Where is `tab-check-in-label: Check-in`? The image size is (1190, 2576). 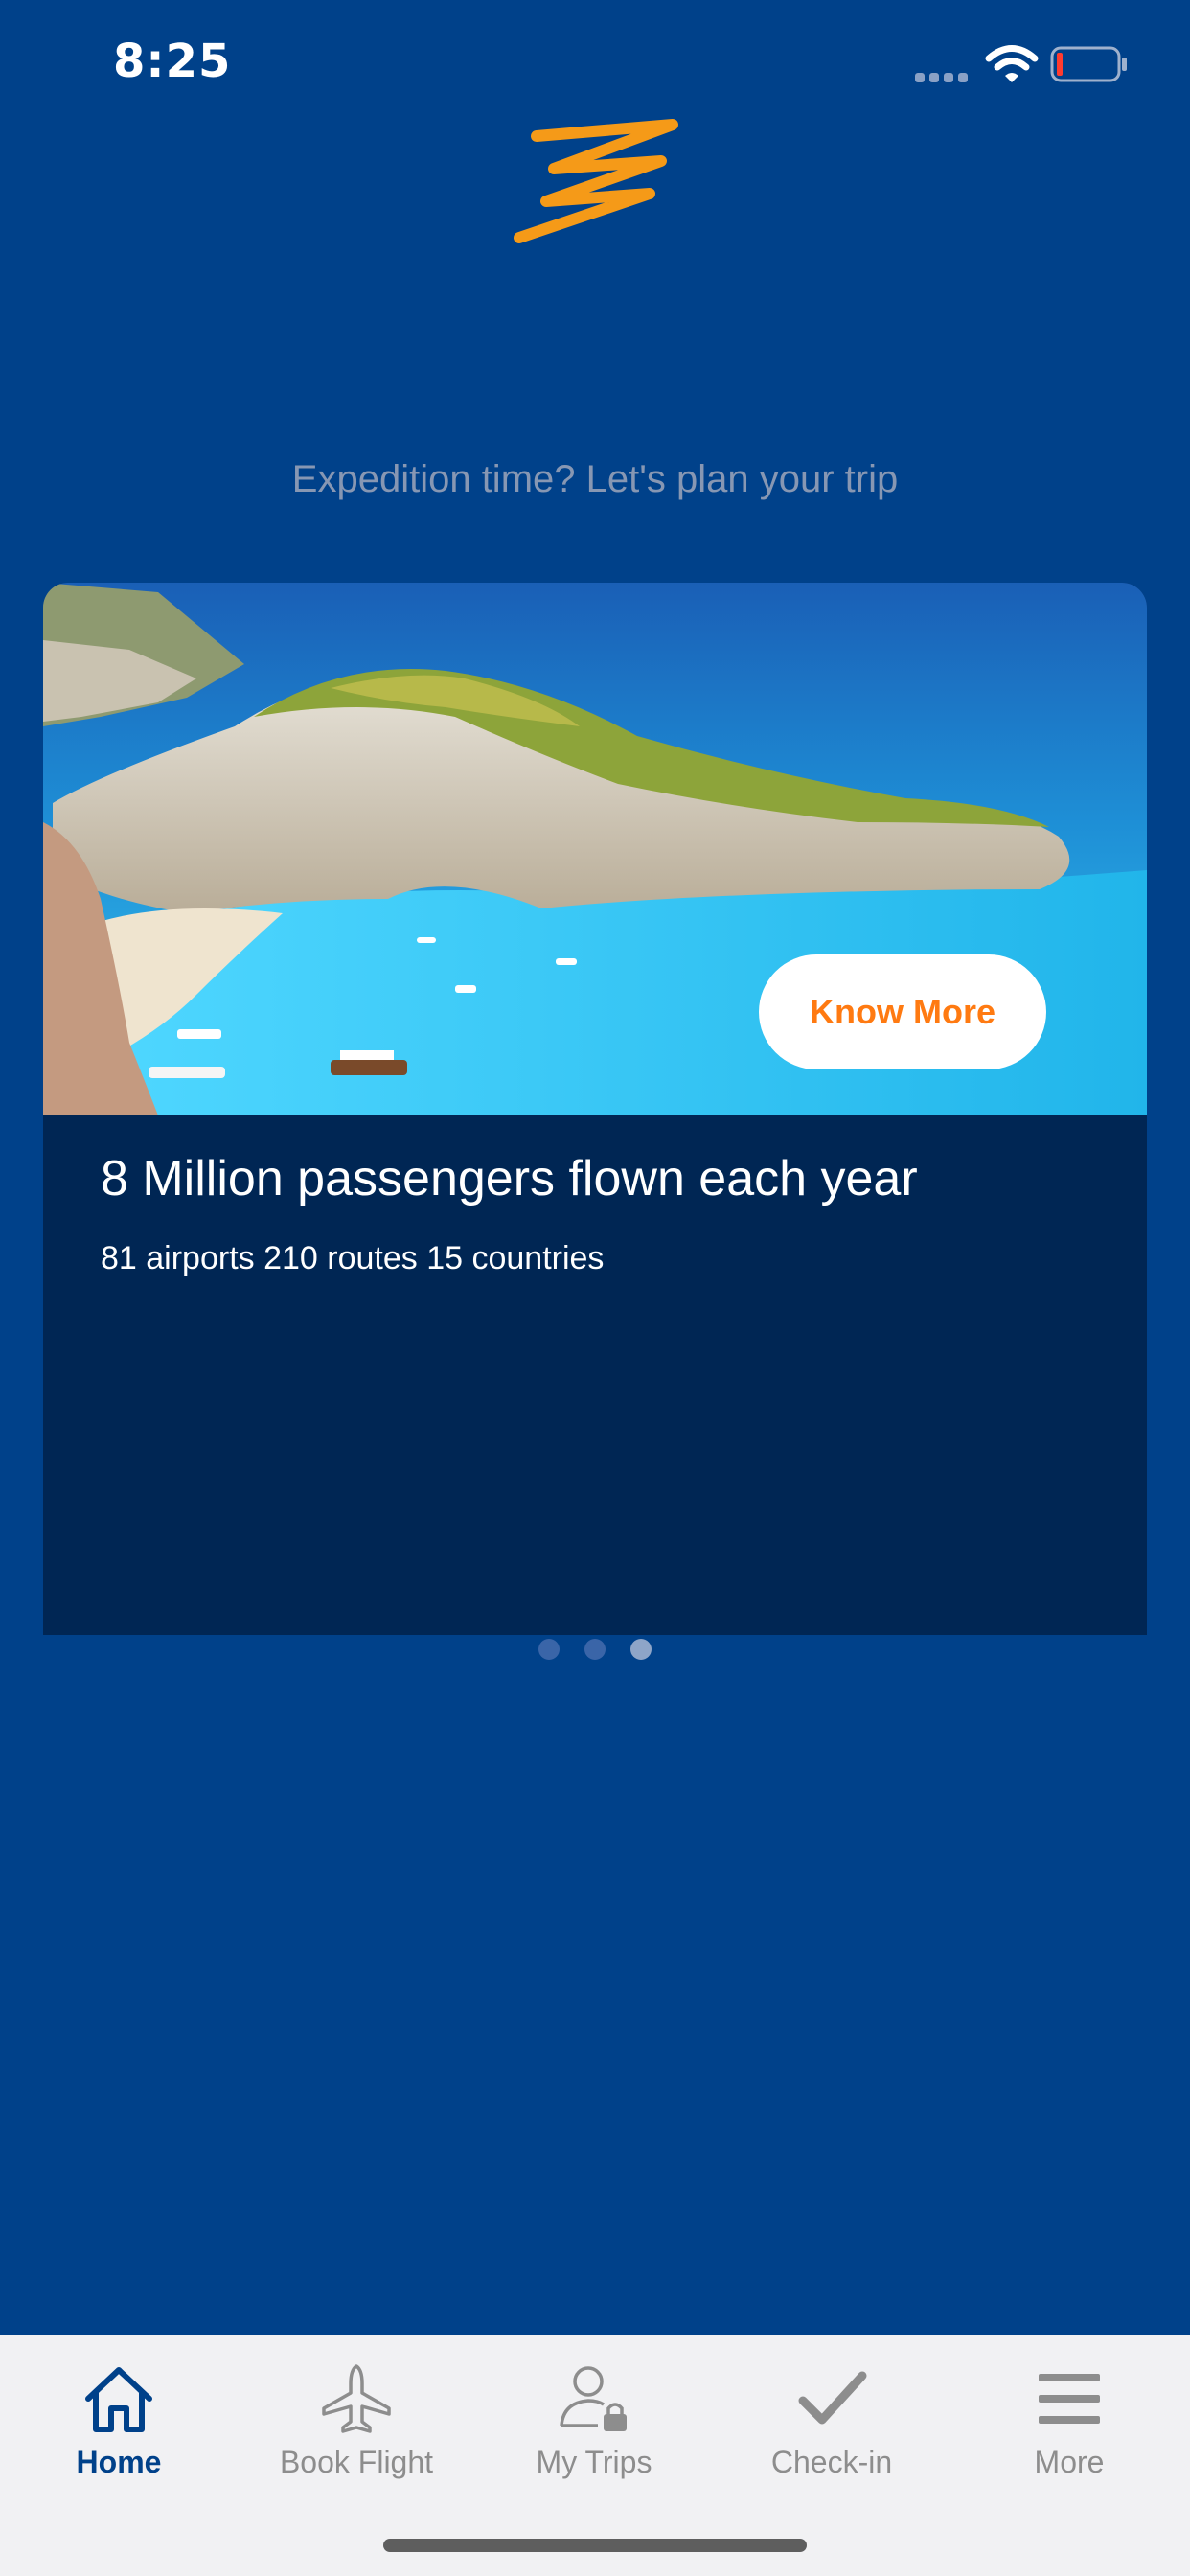
tab-check-in-label: Check-in is located at coordinates (832, 2462).